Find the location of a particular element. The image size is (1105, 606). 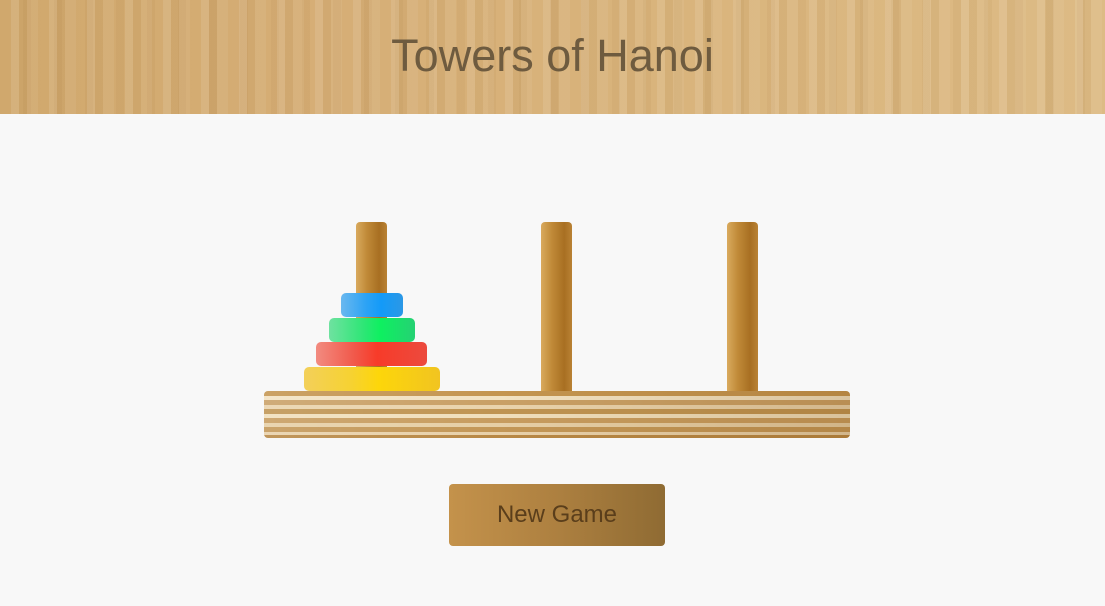

disk-green is located at coordinates (372, 330).